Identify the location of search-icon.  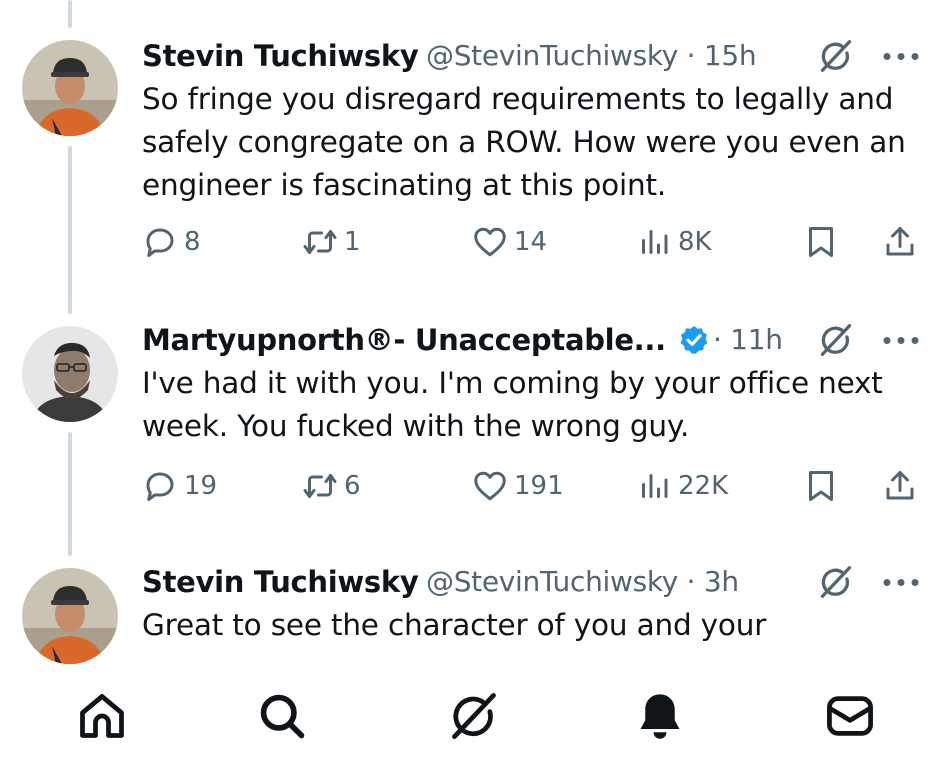
(282, 716).